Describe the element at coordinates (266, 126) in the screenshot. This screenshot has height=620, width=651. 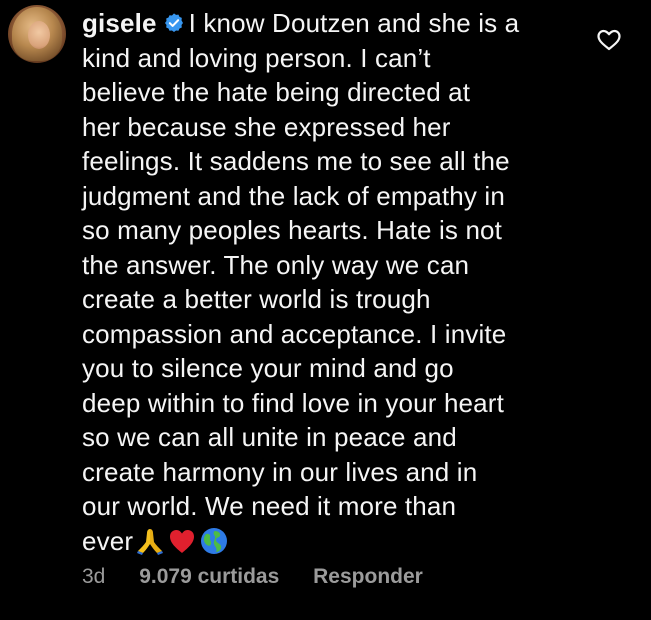
I see `comment-line: her because she expressed her` at that location.